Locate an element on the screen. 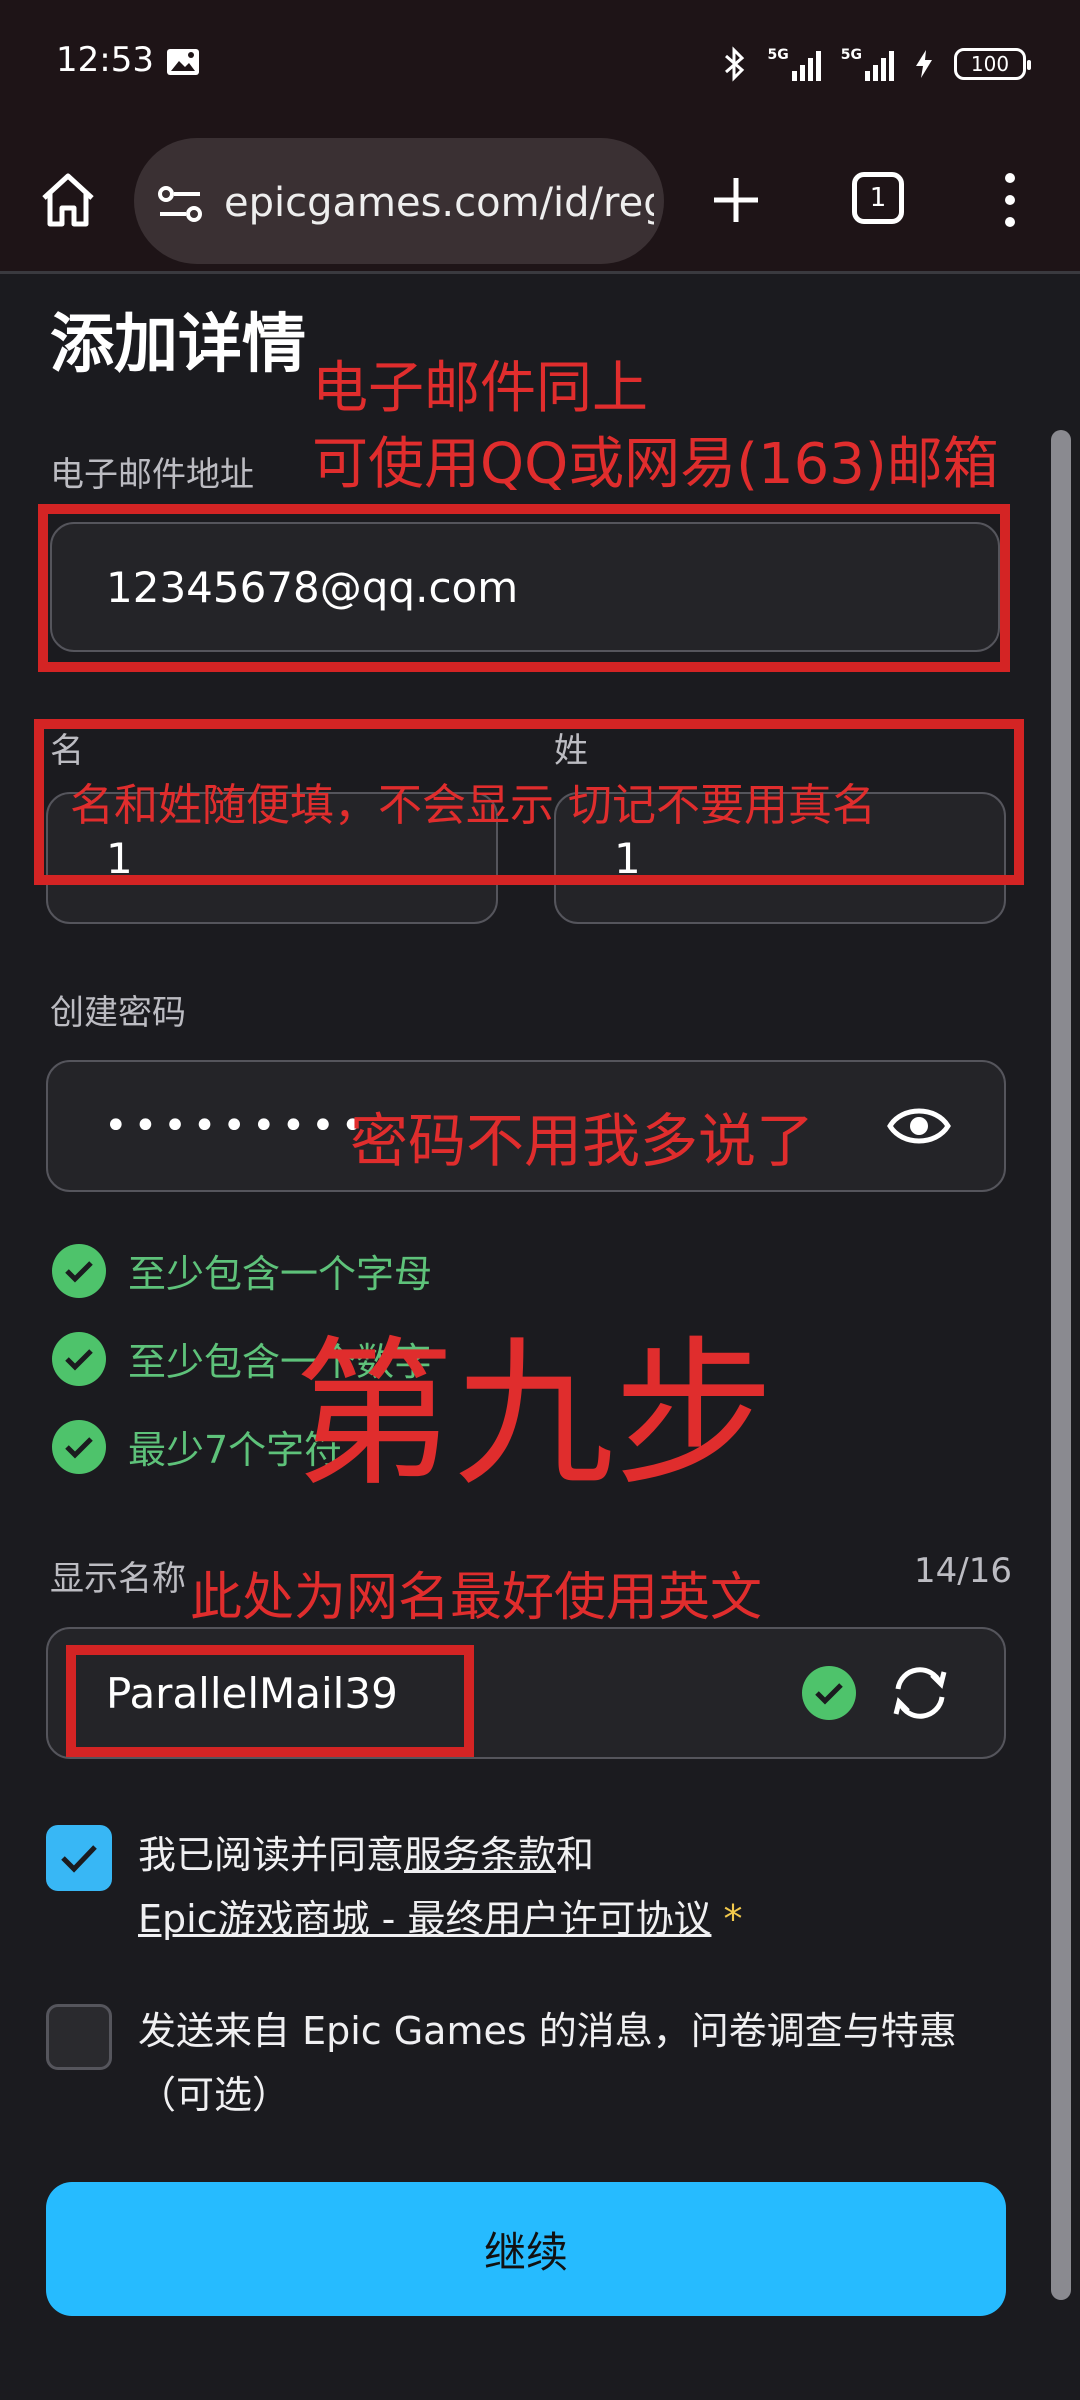 The image size is (1080, 2400). new-tab-icon is located at coordinates (736, 200).